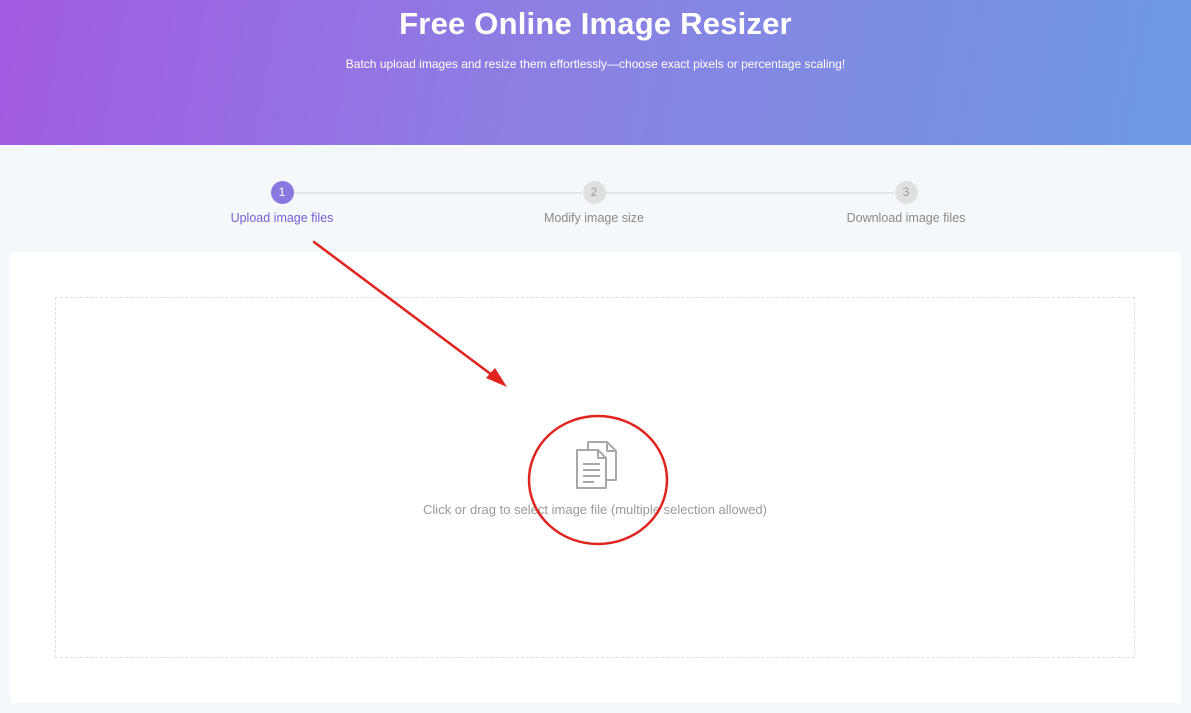 This screenshot has width=1191, height=713. I want to click on step-number: 2, so click(594, 192).